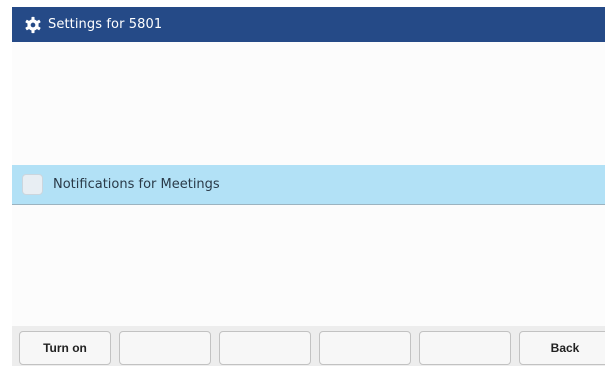 The width and height of the screenshot is (605, 366). Describe the element at coordinates (33, 25) in the screenshot. I see `gear-icon` at that location.